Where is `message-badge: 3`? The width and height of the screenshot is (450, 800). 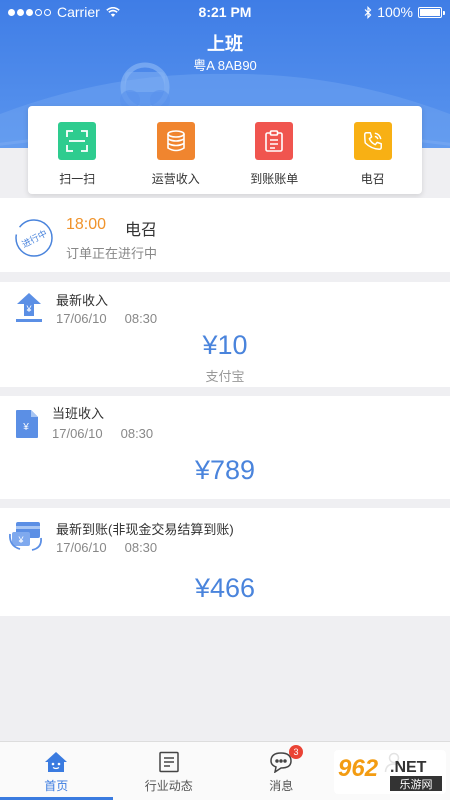 message-badge: 3 is located at coordinates (296, 752).